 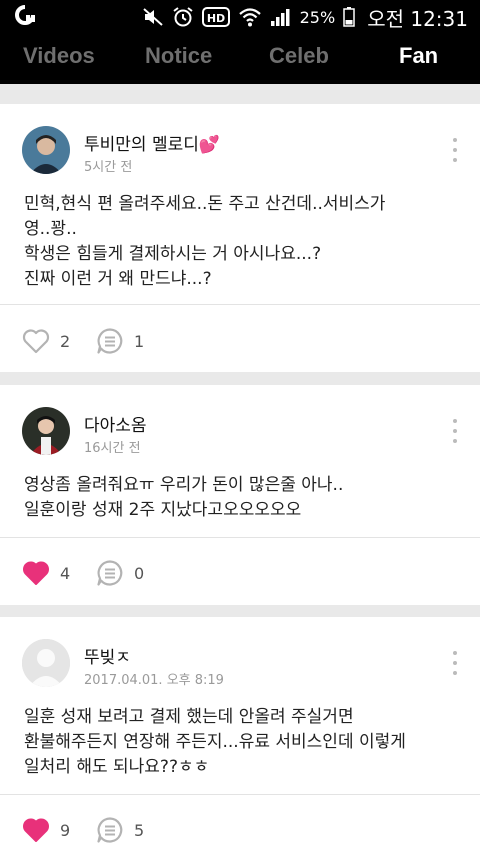 I want to click on app-notification-icon, so click(x=25, y=15).